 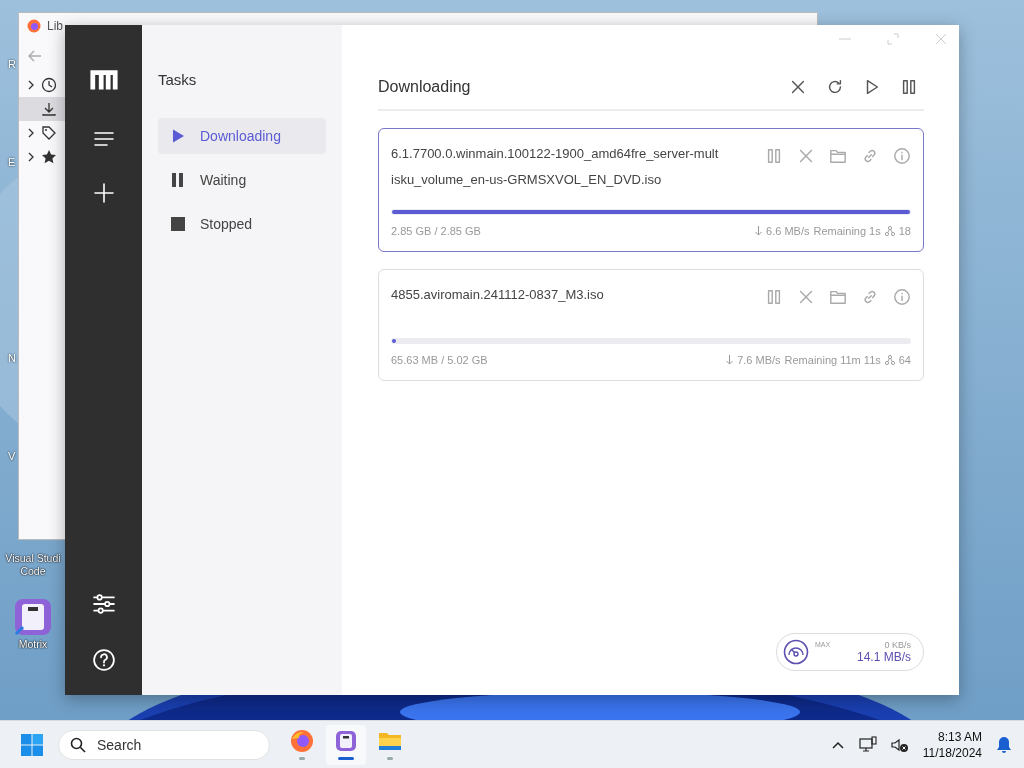 What do you see at coordinates (33, 644) in the screenshot?
I see `desktop-icon-label: Motrix` at bounding box center [33, 644].